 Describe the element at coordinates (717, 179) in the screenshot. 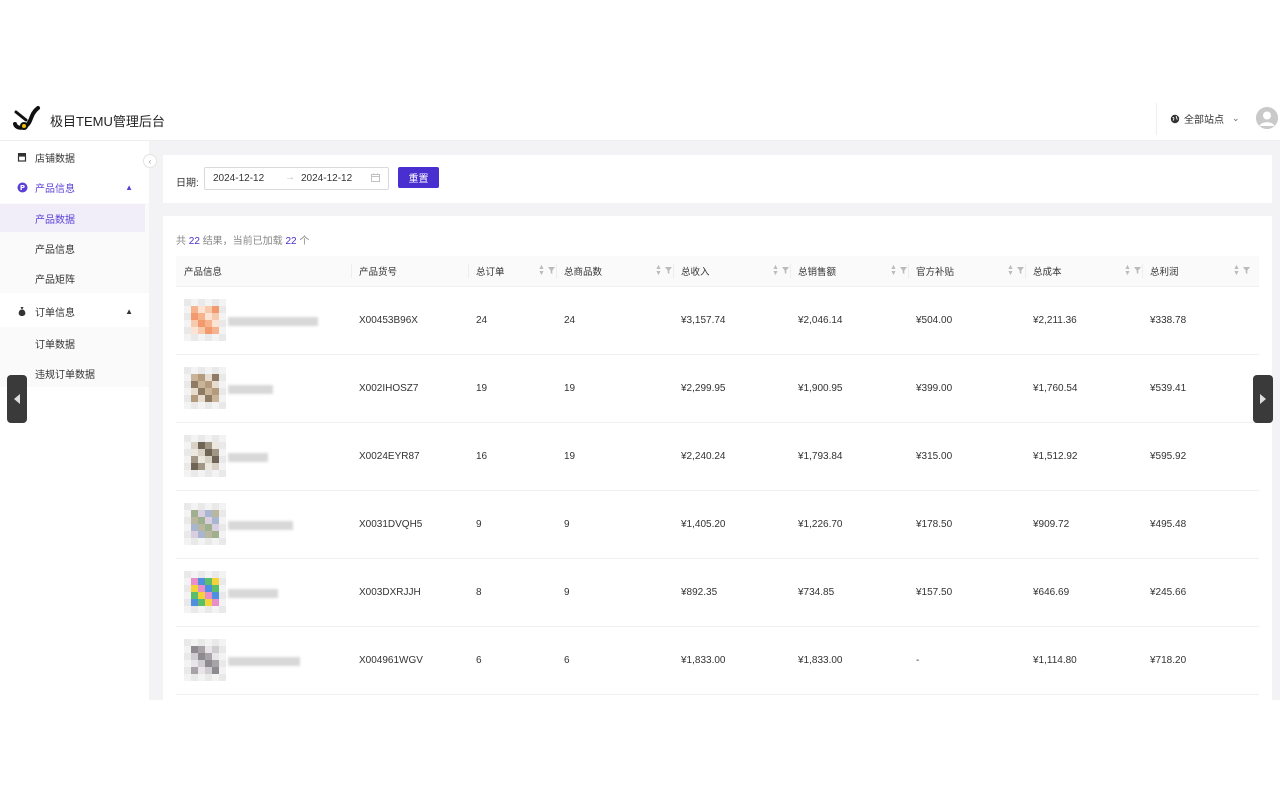

I see `filter-bar: 日期: 2024-12-12 → 2024-12-12 重置` at that location.